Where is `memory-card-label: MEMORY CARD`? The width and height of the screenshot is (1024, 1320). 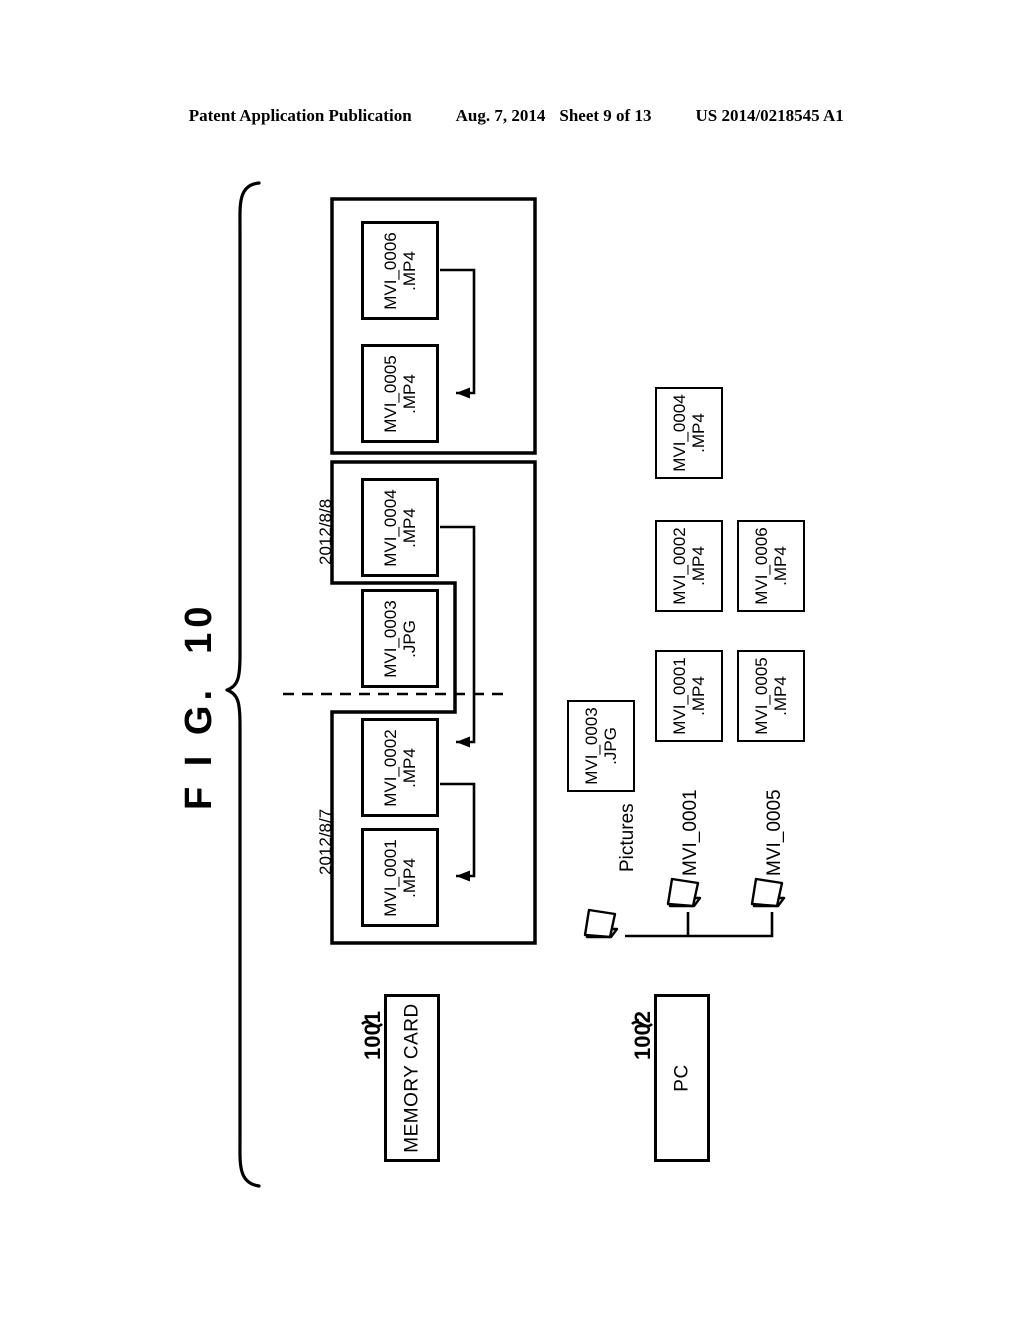 memory-card-label: MEMORY CARD is located at coordinates (412, 1078).